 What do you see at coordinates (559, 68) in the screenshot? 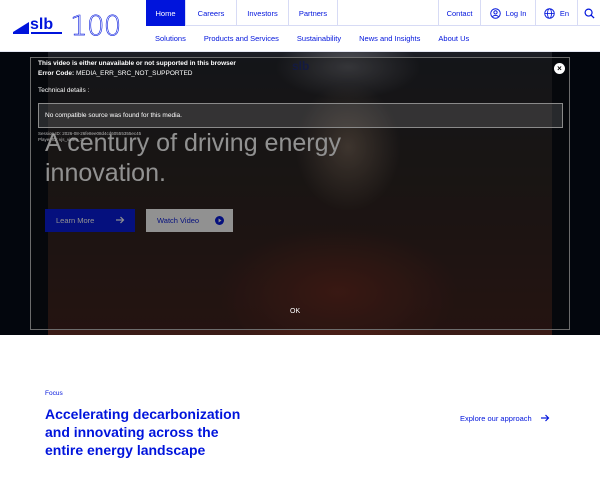
I see `close-icon: ×` at bounding box center [559, 68].